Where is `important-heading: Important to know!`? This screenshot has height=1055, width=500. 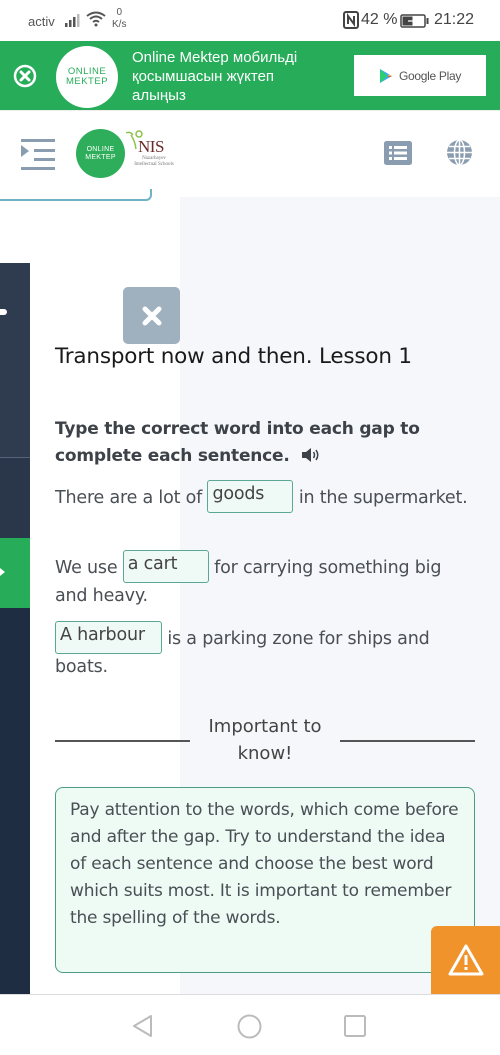
important-heading: Important to know! is located at coordinates (265, 740).